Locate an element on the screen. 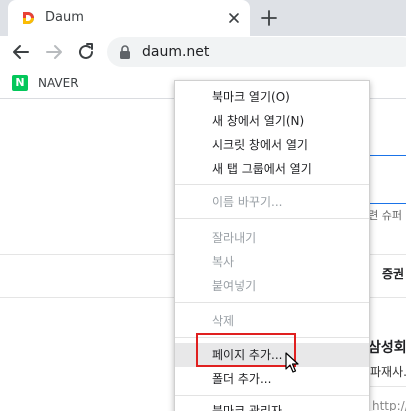 Image resolution: width=406 pixels, height=411 pixels. browser-toolbar: daum.net is located at coordinates (203, 51).